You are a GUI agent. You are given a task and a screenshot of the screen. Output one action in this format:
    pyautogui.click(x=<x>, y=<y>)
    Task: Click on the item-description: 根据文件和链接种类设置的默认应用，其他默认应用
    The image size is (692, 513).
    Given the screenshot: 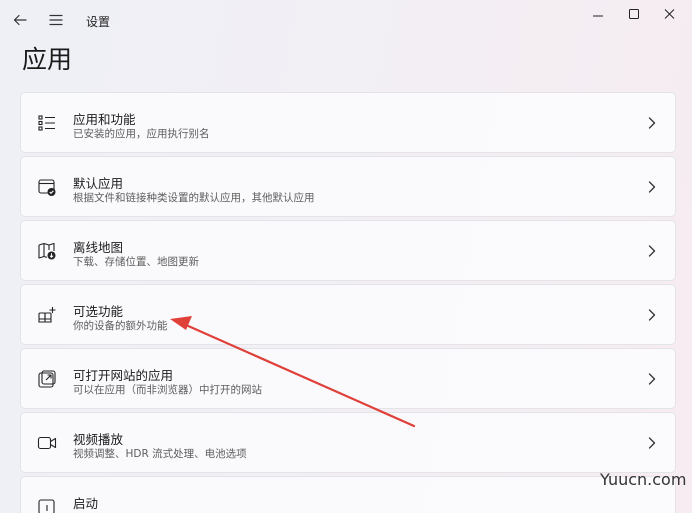 What is the action you would take?
    pyautogui.click(x=194, y=198)
    